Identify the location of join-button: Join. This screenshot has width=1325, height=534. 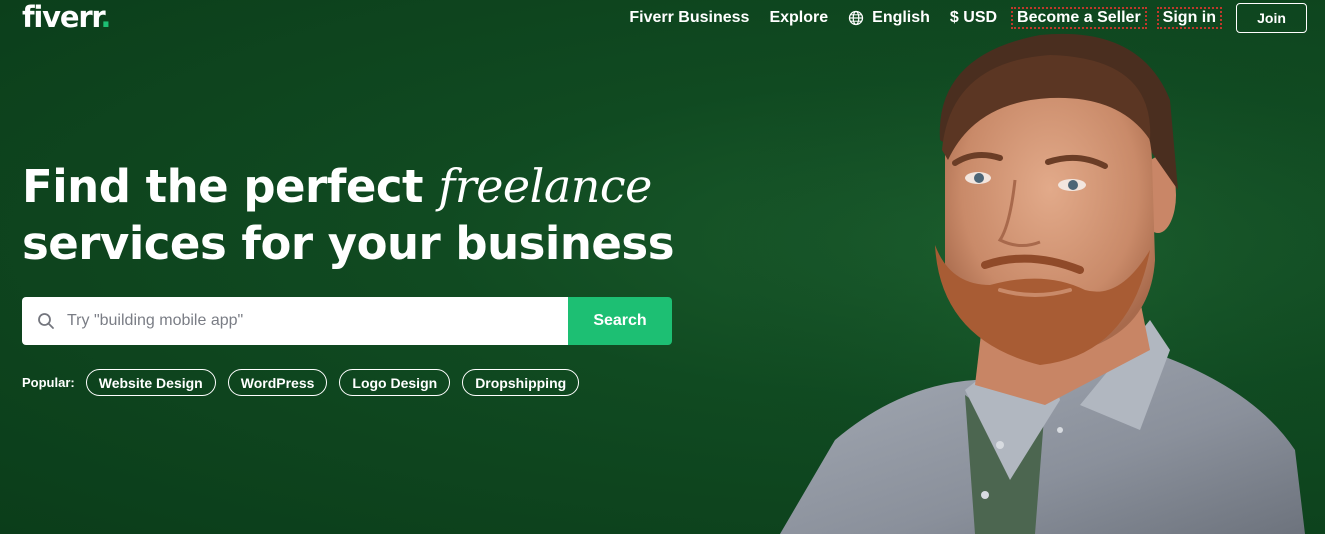
(1271, 18).